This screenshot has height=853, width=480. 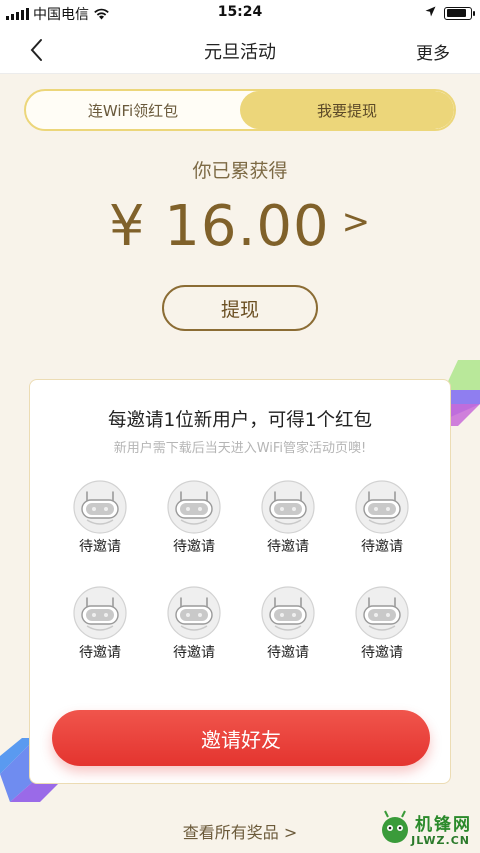 What do you see at coordinates (240, 171) in the screenshot?
I see `earned-label: 你已累获得` at bounding box center [240, 171].